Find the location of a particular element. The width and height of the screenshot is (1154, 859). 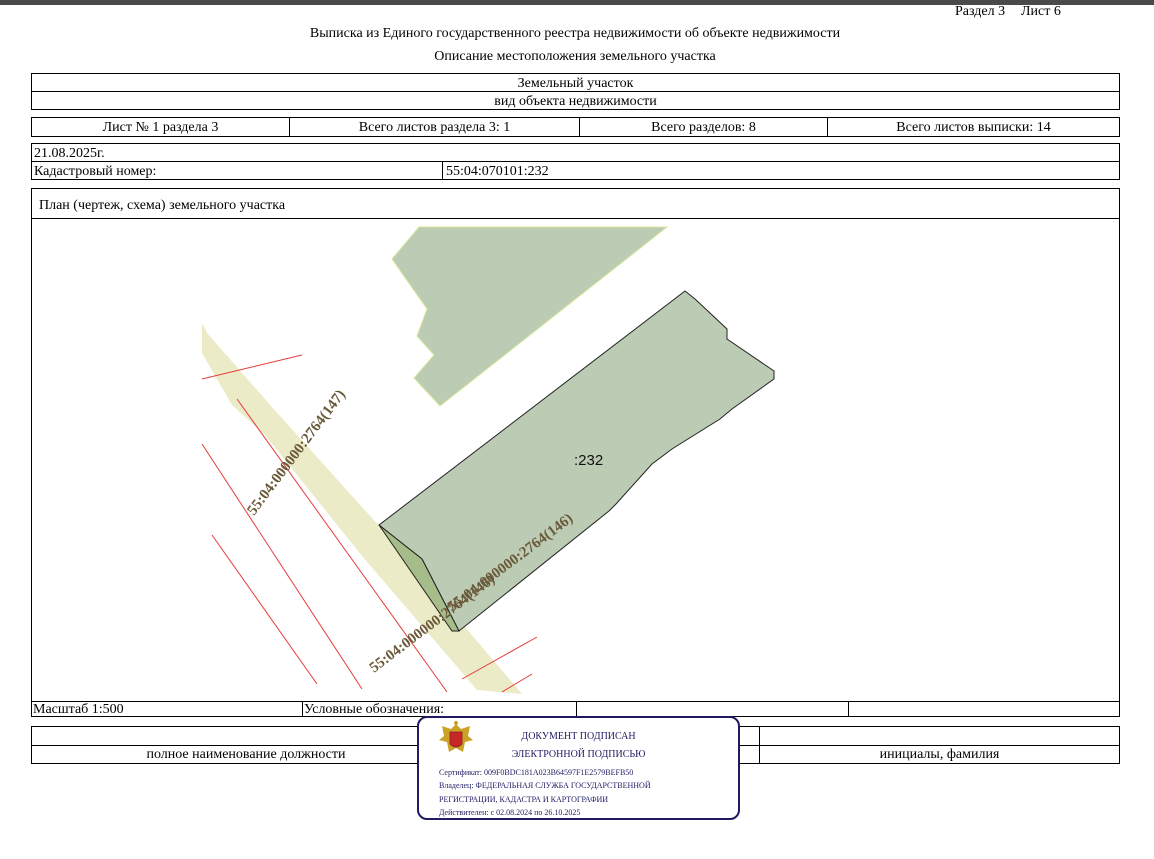

cadastral-number-label: Кадастровый номер: is located at coordinates (95, 171).